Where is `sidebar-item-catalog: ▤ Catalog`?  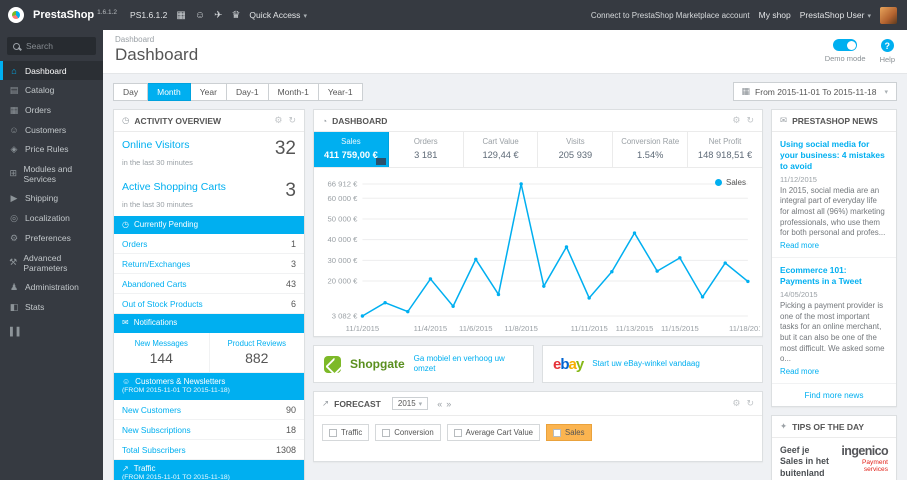
sidebar-item-catalog: ▤ Catalog is located at coordinates (51, 90).